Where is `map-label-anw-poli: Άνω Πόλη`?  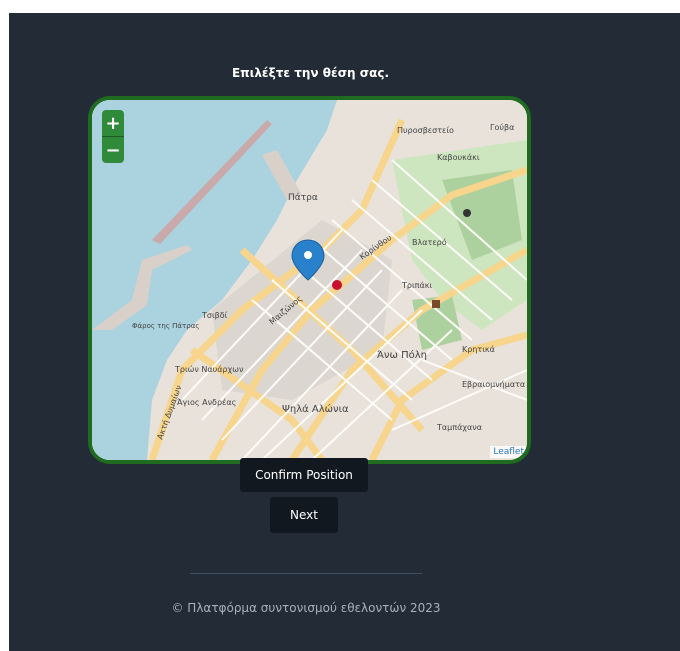 map-label-anw-poli: Άνω Πόλη is located at coordinates (402, 355).